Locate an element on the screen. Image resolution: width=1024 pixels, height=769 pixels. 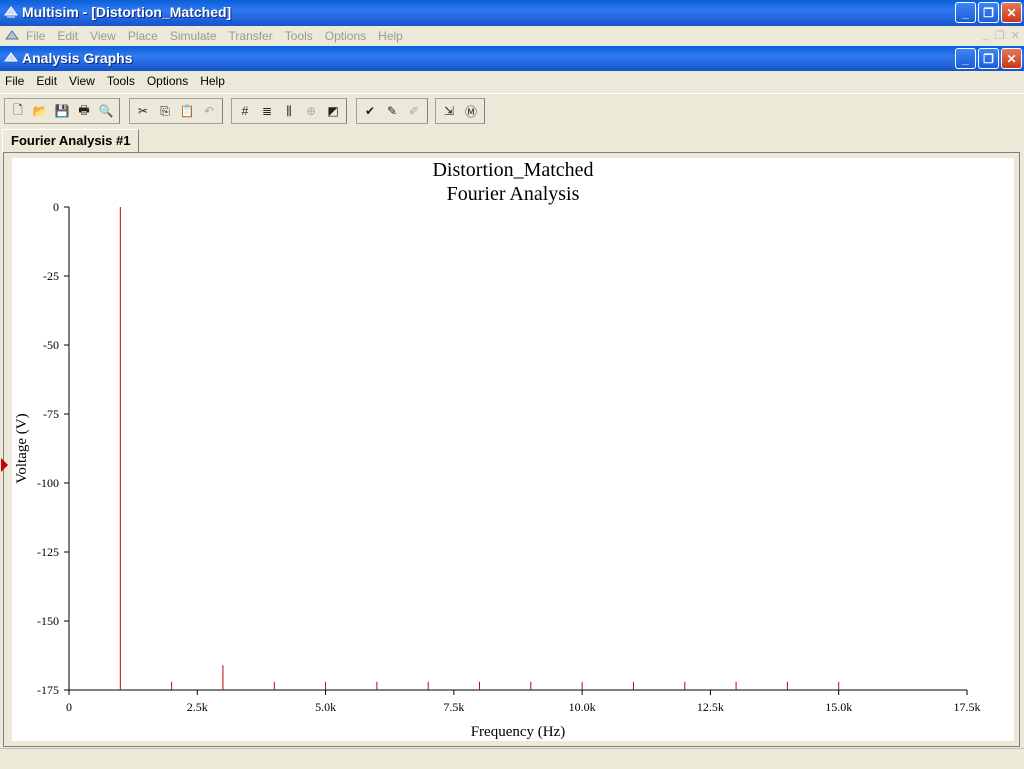
x-tick-label: 0 is located at coordinates (69, 707).